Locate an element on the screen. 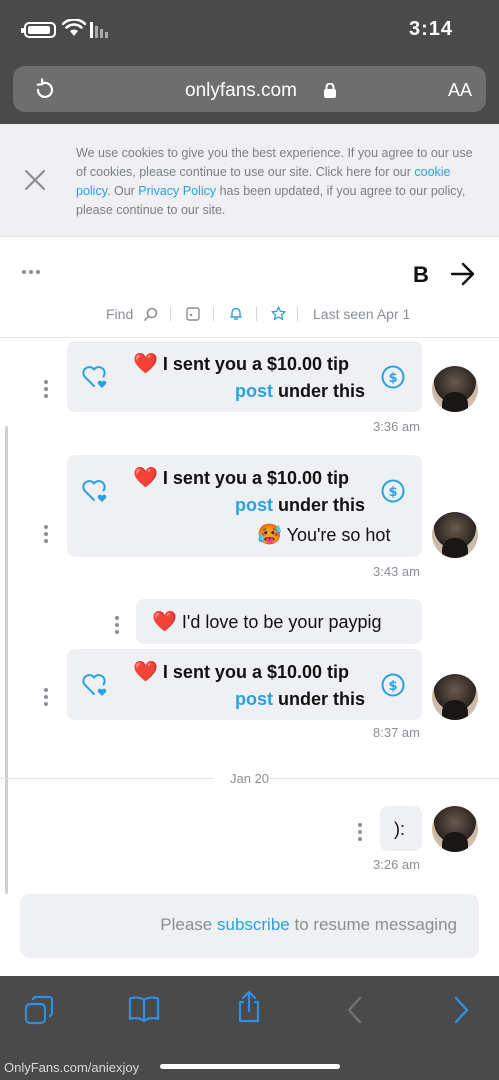 This screenshot has width=499, height=1080. own-message-text: ❤️ I'd love to be your paypig is located at coordinates (267, 622).